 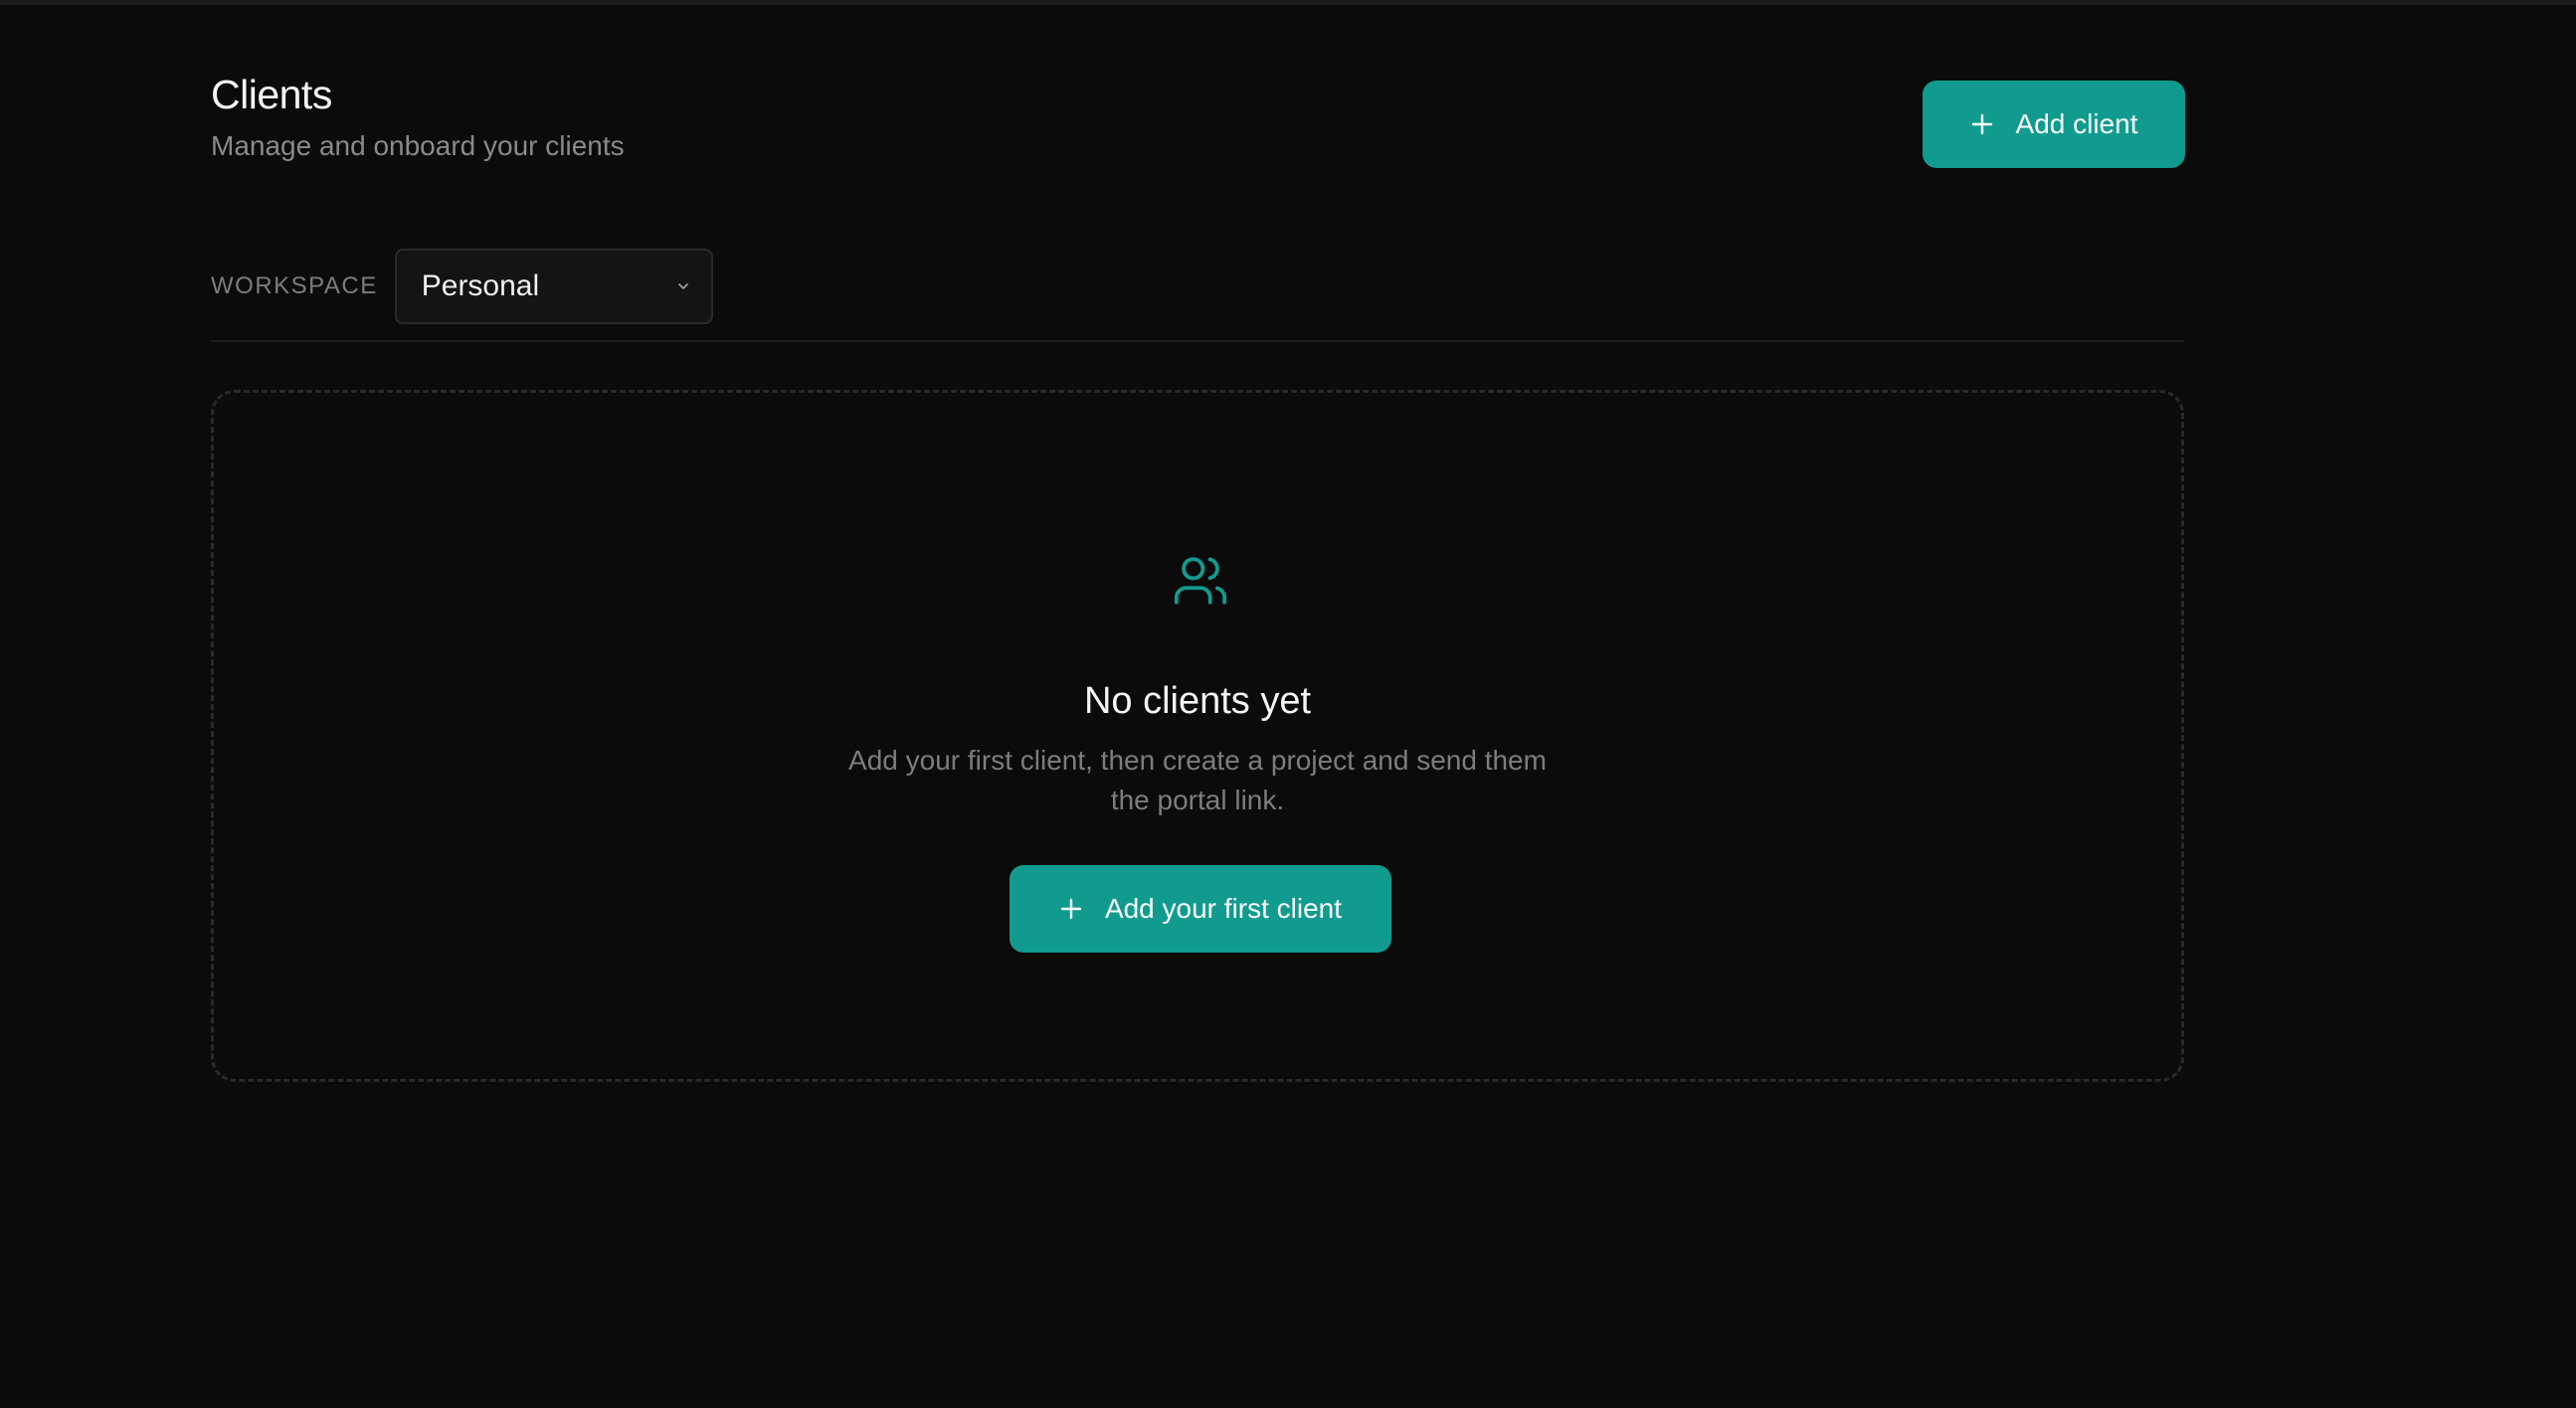 I want to click on divider, so click(x=1197, y=341).